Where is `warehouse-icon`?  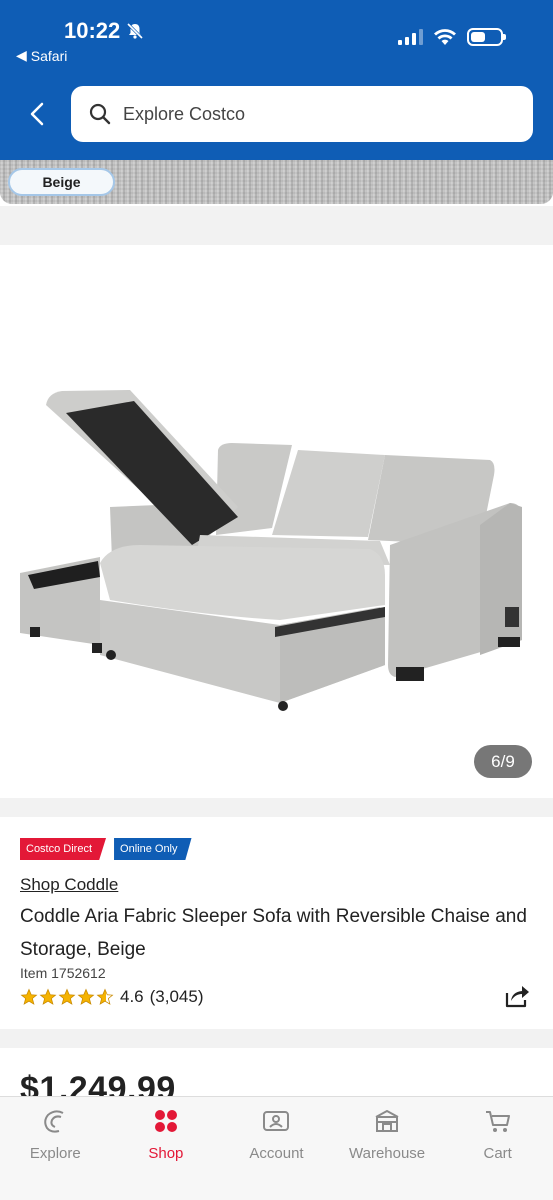
warehouse-icon is located at coordinates (387, 1121).